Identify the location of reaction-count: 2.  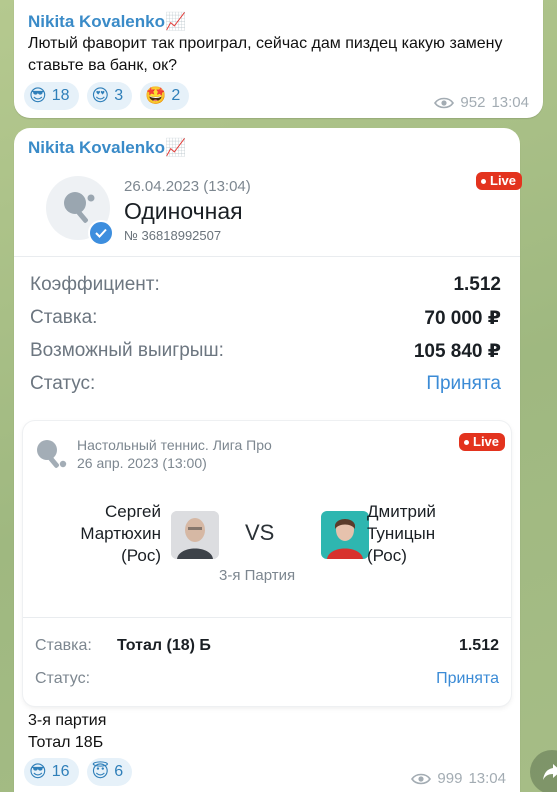
(176, 95).